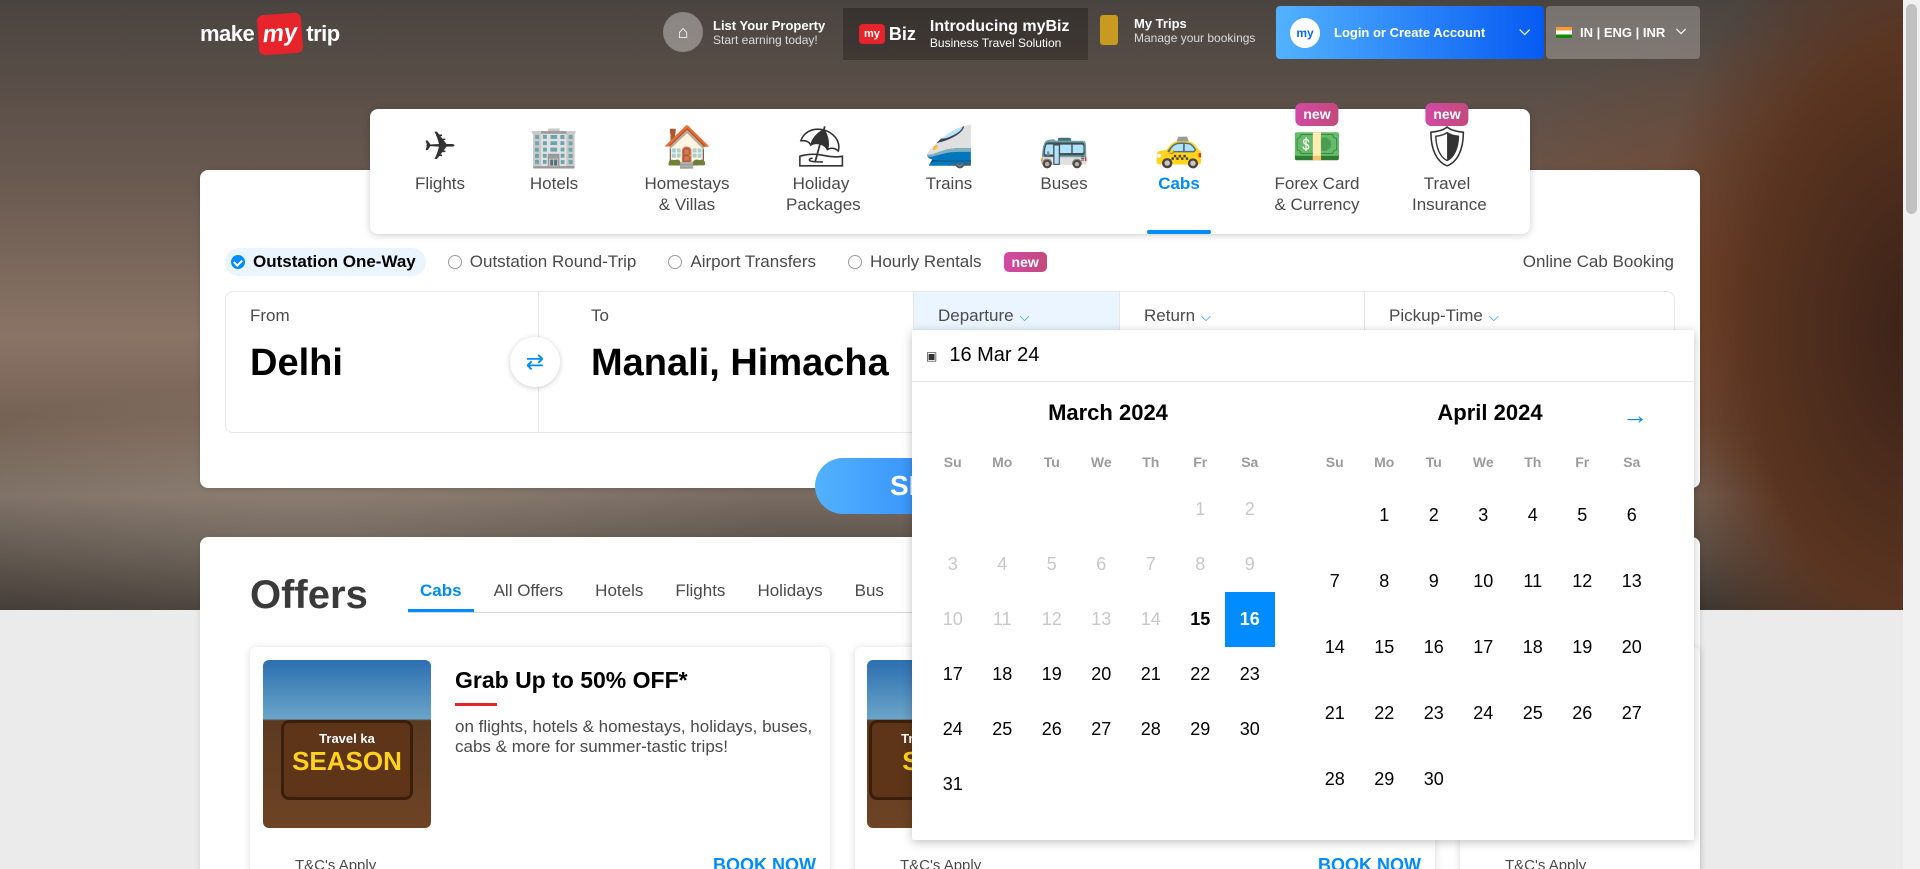 The height and width of the screenshot is (869, 1920). I want to click on trip-type-hourly-rentals: Hourly Rentals, so click(917, 262).